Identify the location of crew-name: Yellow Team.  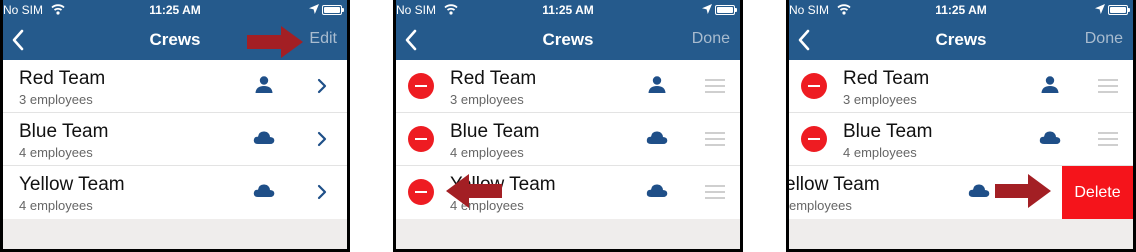
(72, 184).